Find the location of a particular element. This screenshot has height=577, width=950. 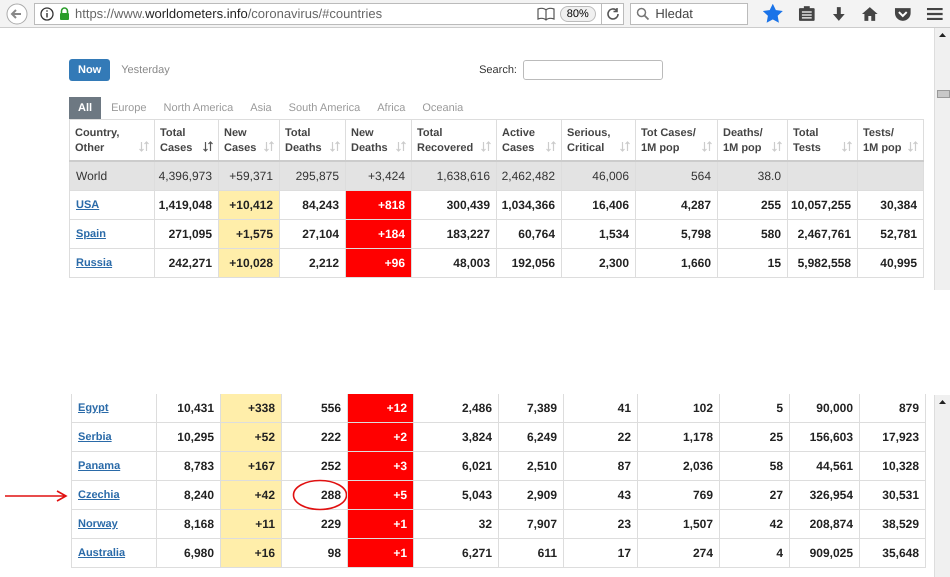

table-cell: +59,371 is located at coordinates (248, 176).